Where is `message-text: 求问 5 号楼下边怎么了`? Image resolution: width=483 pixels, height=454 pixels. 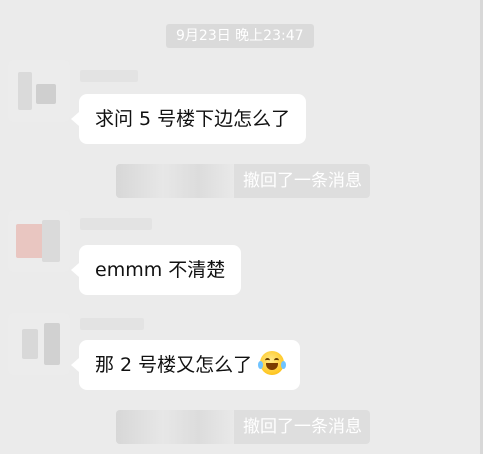
message-text: 求问 5 号楼下边怎么了 is located at coordinates (193, 119).